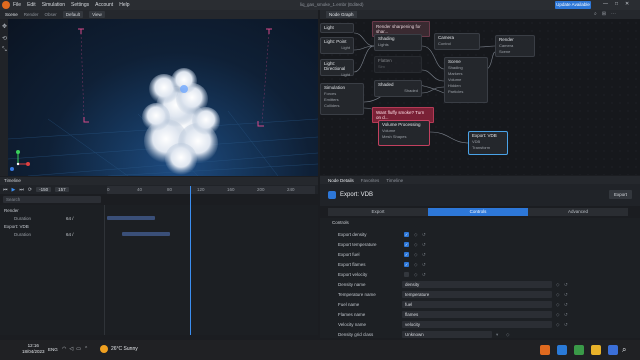 This screenshot has width=640, height=360. What do you see at coordinates (578, 212) in the screenshot?
I see `subtab-advanced: Advanced` at bounding box center [578, 212].